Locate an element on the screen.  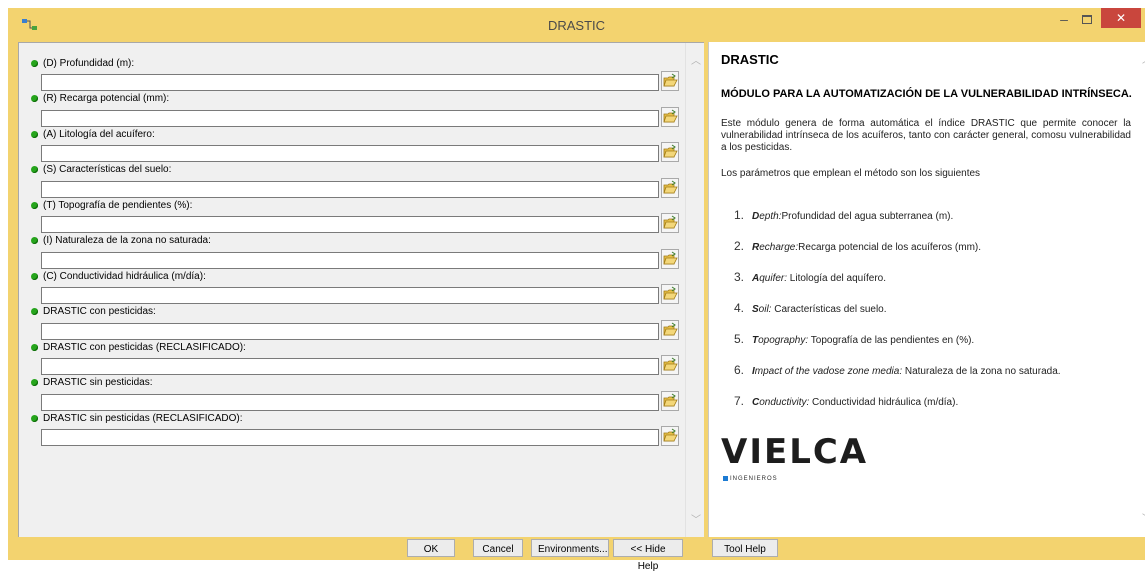
maximize-button is located at coordinates (1087, 20).